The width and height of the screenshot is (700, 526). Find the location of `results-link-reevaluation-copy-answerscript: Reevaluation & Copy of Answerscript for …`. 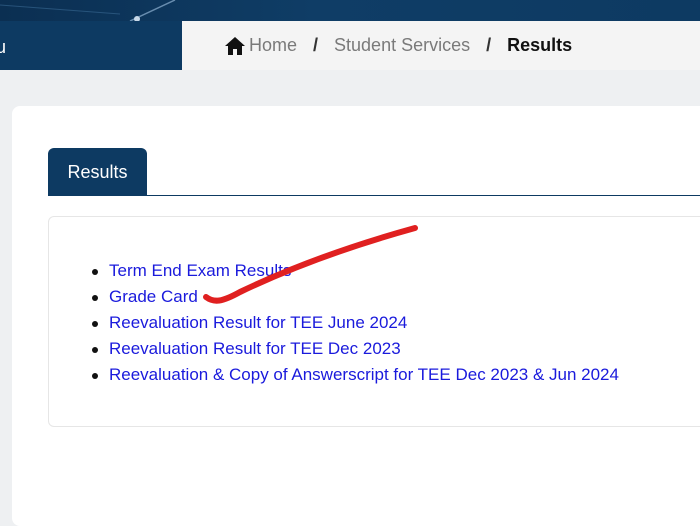

results-link-reevaluation-copy-answerscript: Reevaluation & Copy of Answerscript for … is located at coordinates (355, 375).